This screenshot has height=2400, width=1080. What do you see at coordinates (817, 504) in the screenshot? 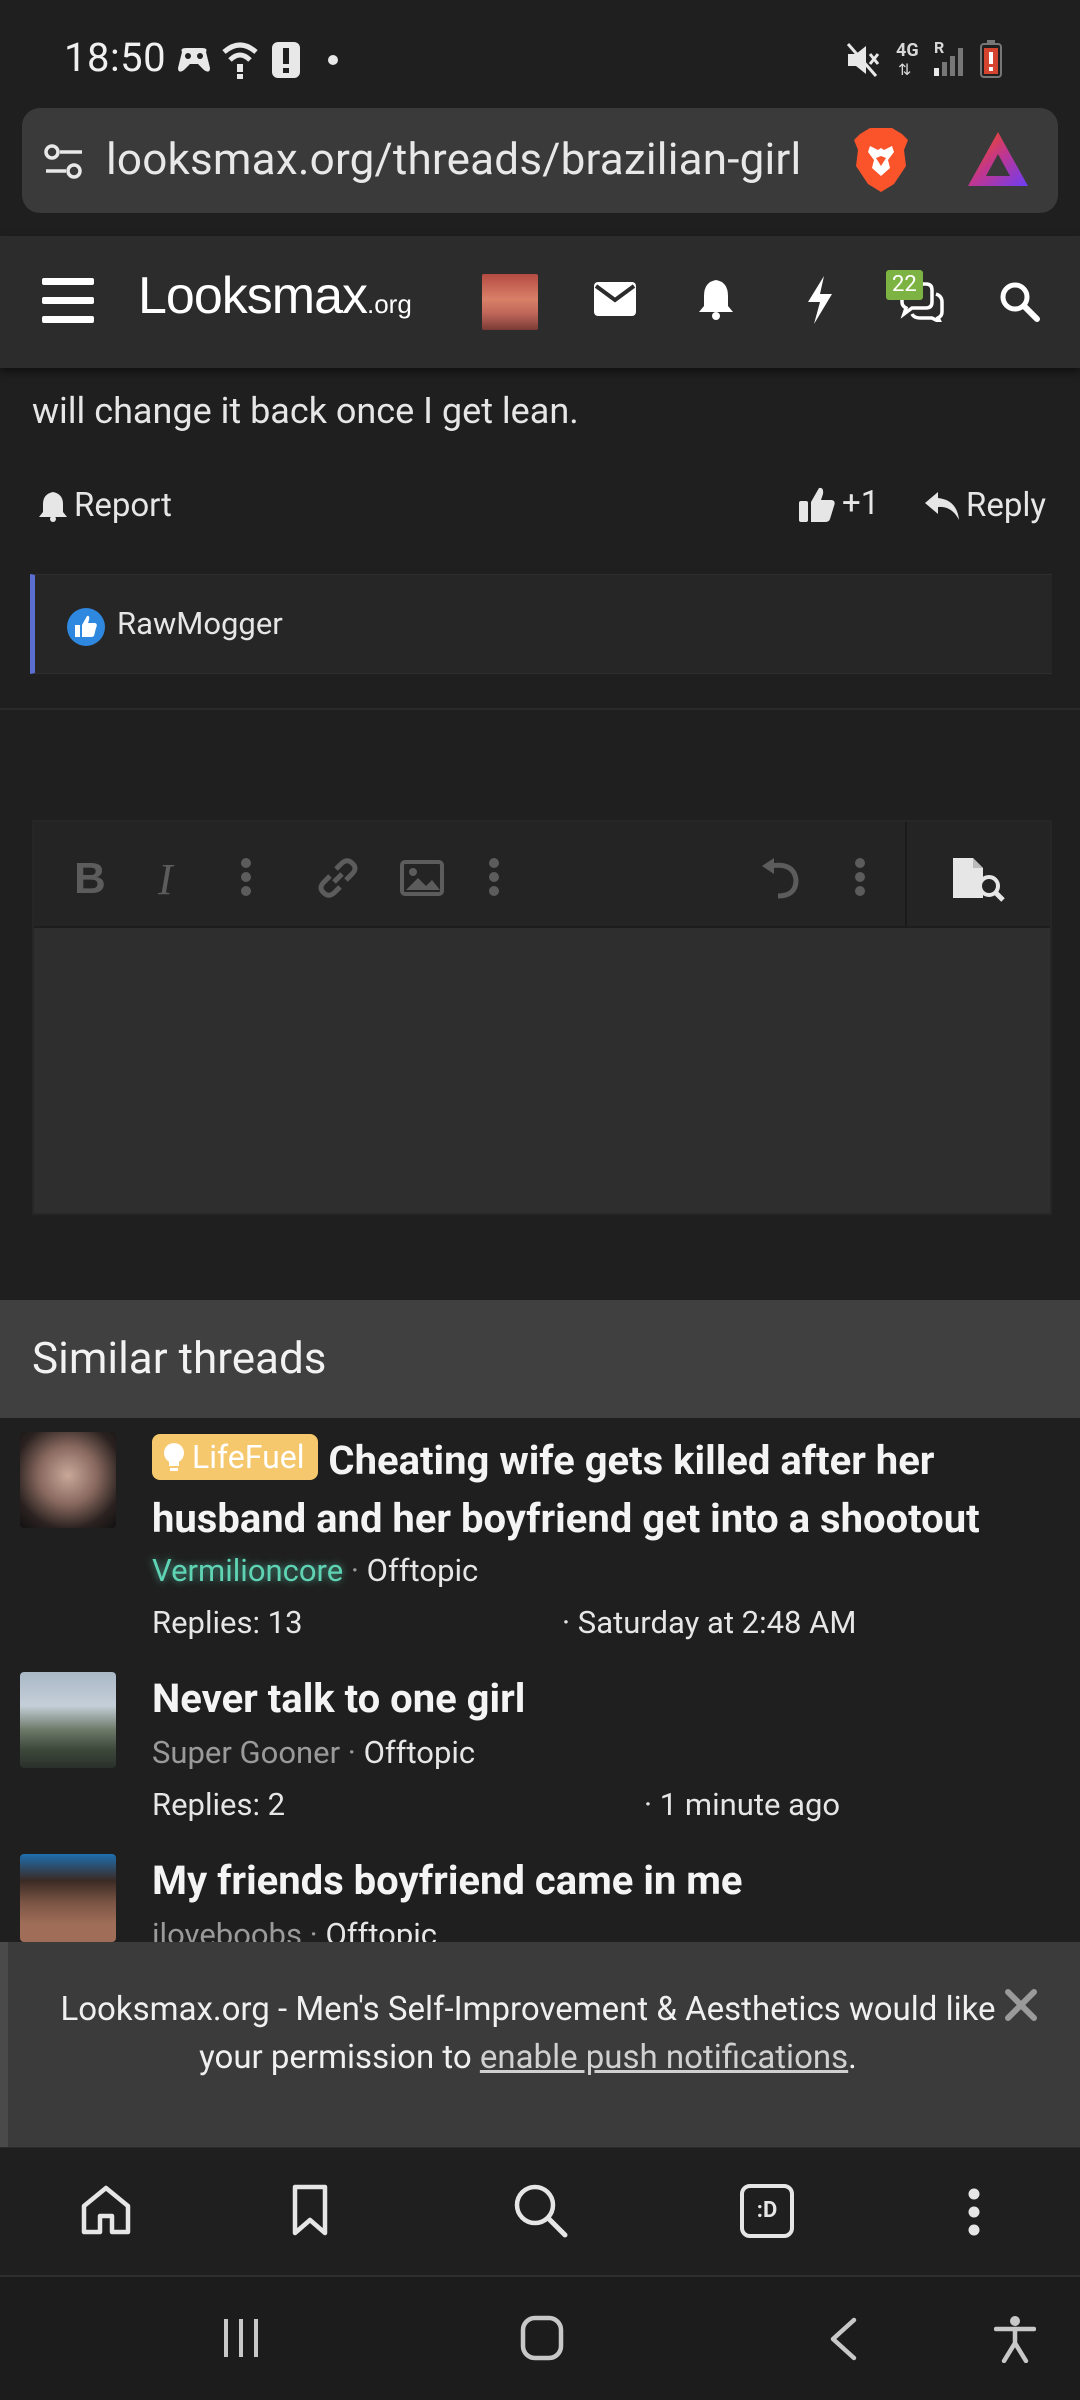
I see `thumbs-up-icon` at bounding box center [817, 504].